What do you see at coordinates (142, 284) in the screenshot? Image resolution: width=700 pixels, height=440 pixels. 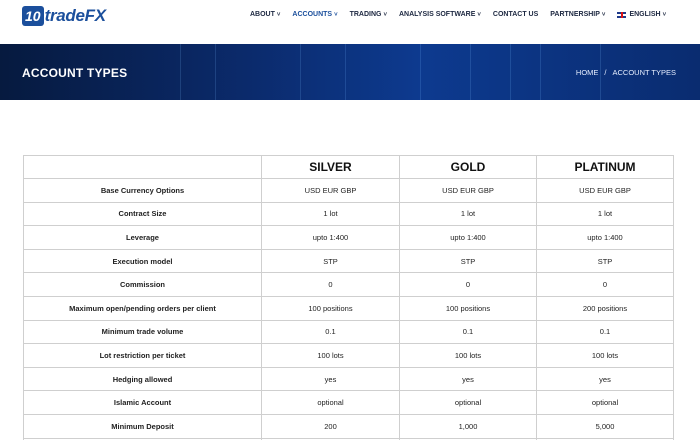 I see `row-label: Commission` at bounding box center [142, 284].